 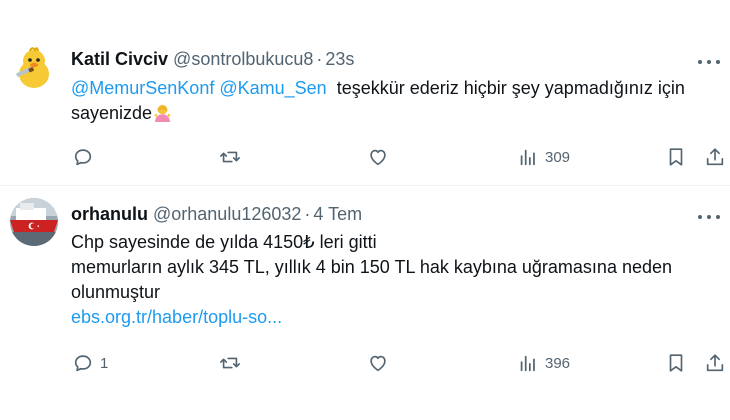 What do you see at coordinates (224, 242) in the screenshot?
I see `tweet-text-line: Chp sayesinde de yılda 4150₺ leri gitti` at bounding box center [224, 242].